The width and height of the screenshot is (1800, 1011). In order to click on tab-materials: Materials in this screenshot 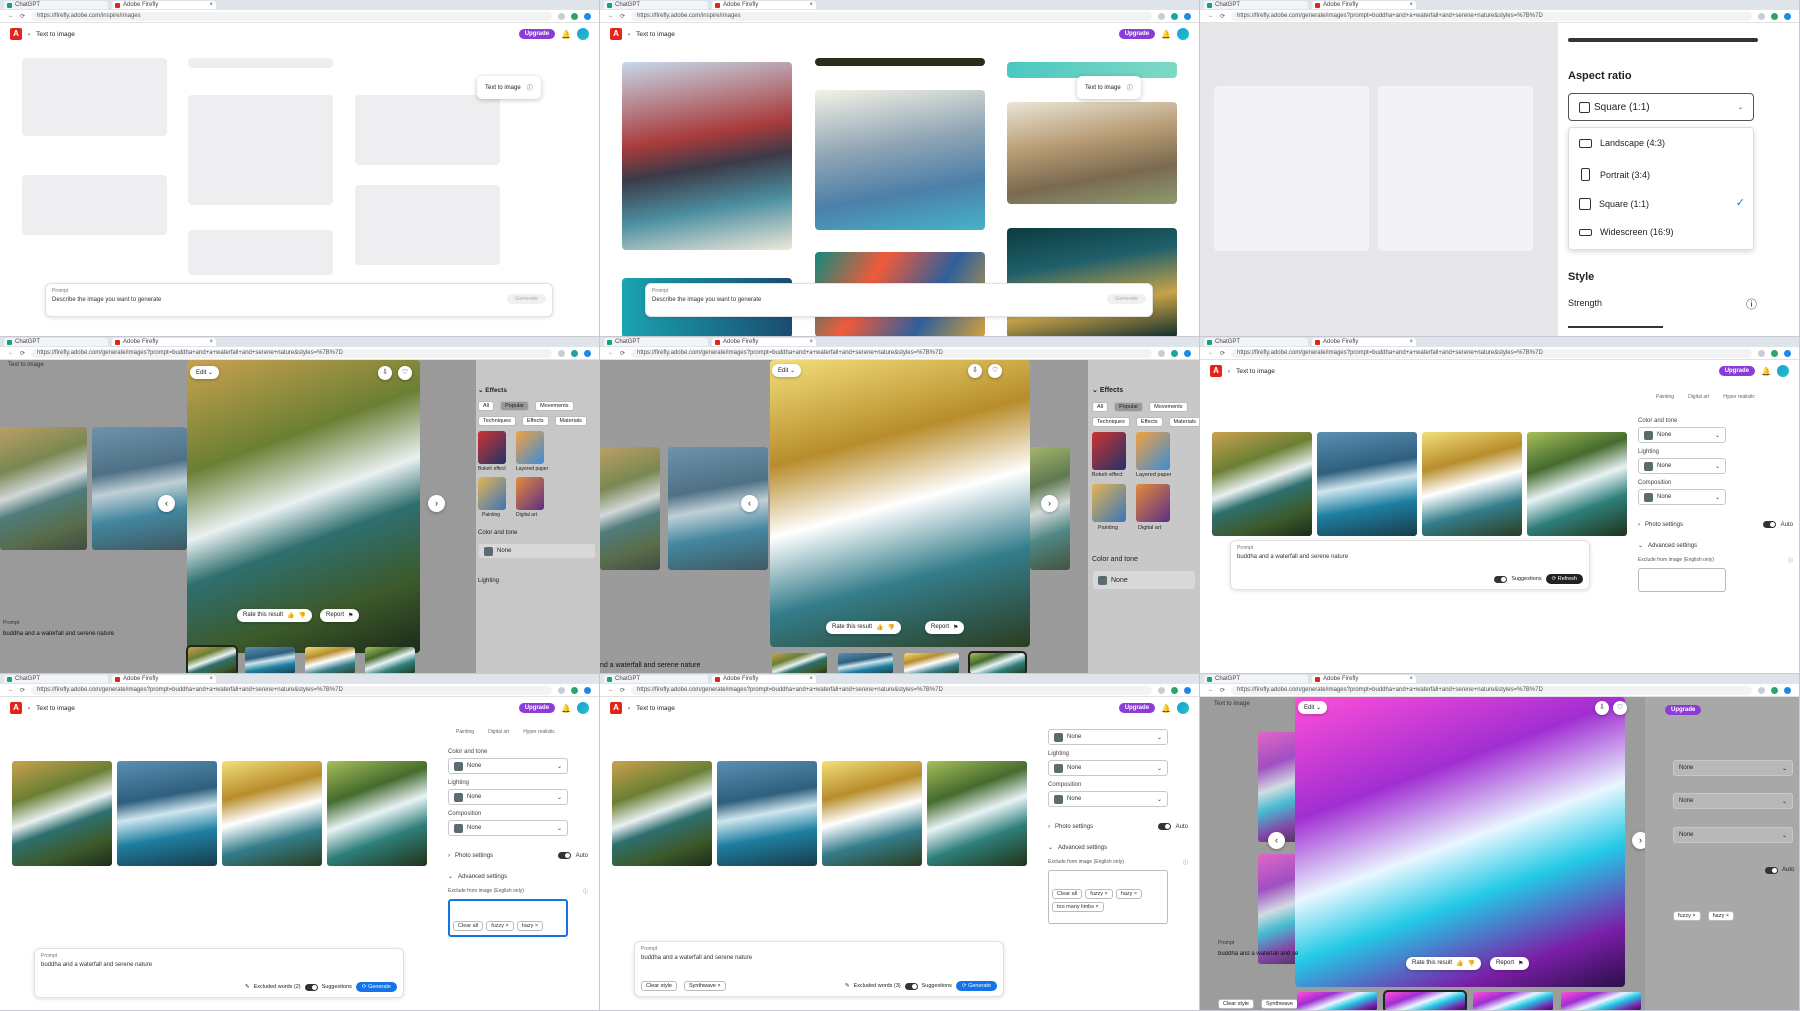, I will do `click(1183, 422)`.